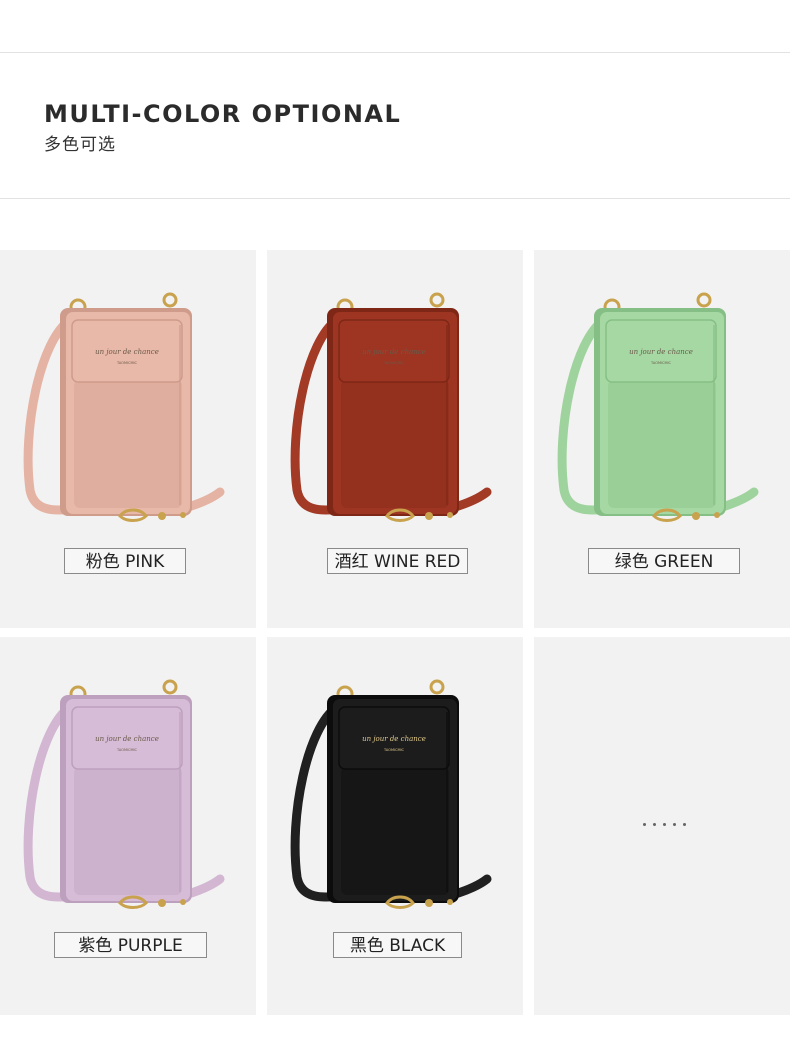 The image size is (790, 1054). Describe the element at coordinates (395, 198) in the screenshot. I see `bottom-divider` at that location.